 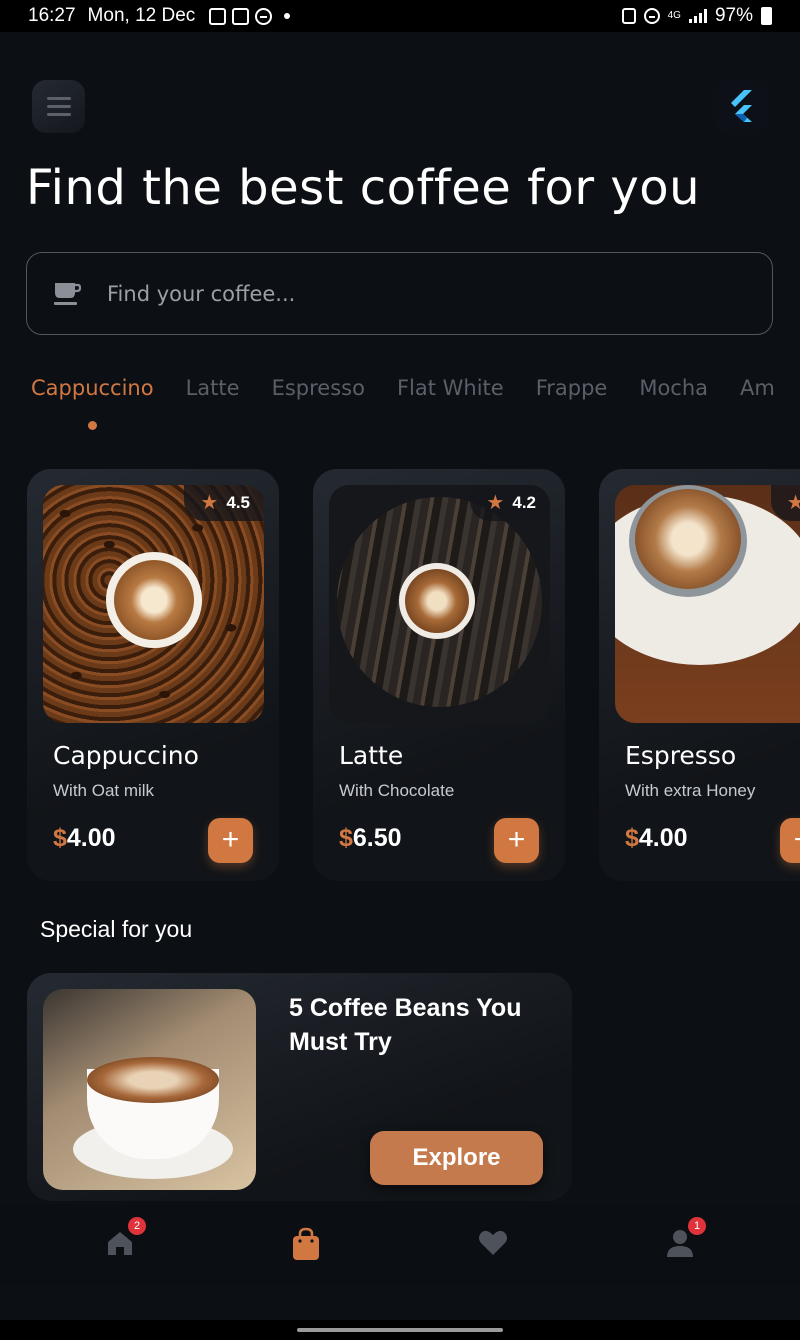 What do you see at coordinates (371, 755) in the screenshot?
I see `product-name: Latte` at bounding box center [371, 755].